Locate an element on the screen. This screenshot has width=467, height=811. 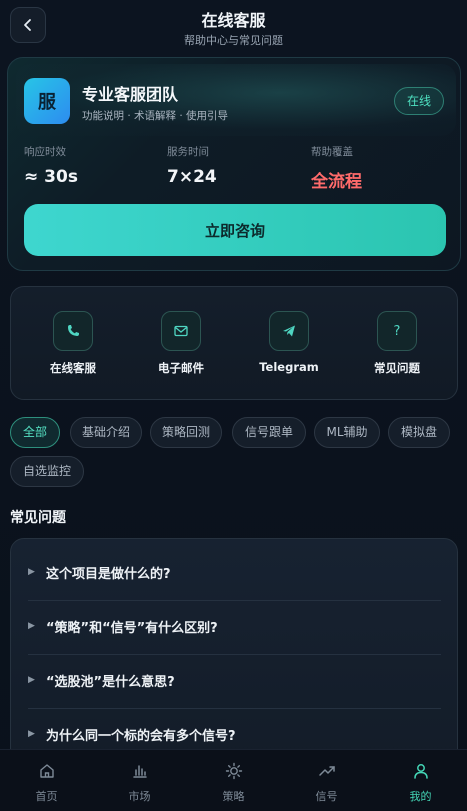
nav-label: 首页 is located at coordinates (46, 796).